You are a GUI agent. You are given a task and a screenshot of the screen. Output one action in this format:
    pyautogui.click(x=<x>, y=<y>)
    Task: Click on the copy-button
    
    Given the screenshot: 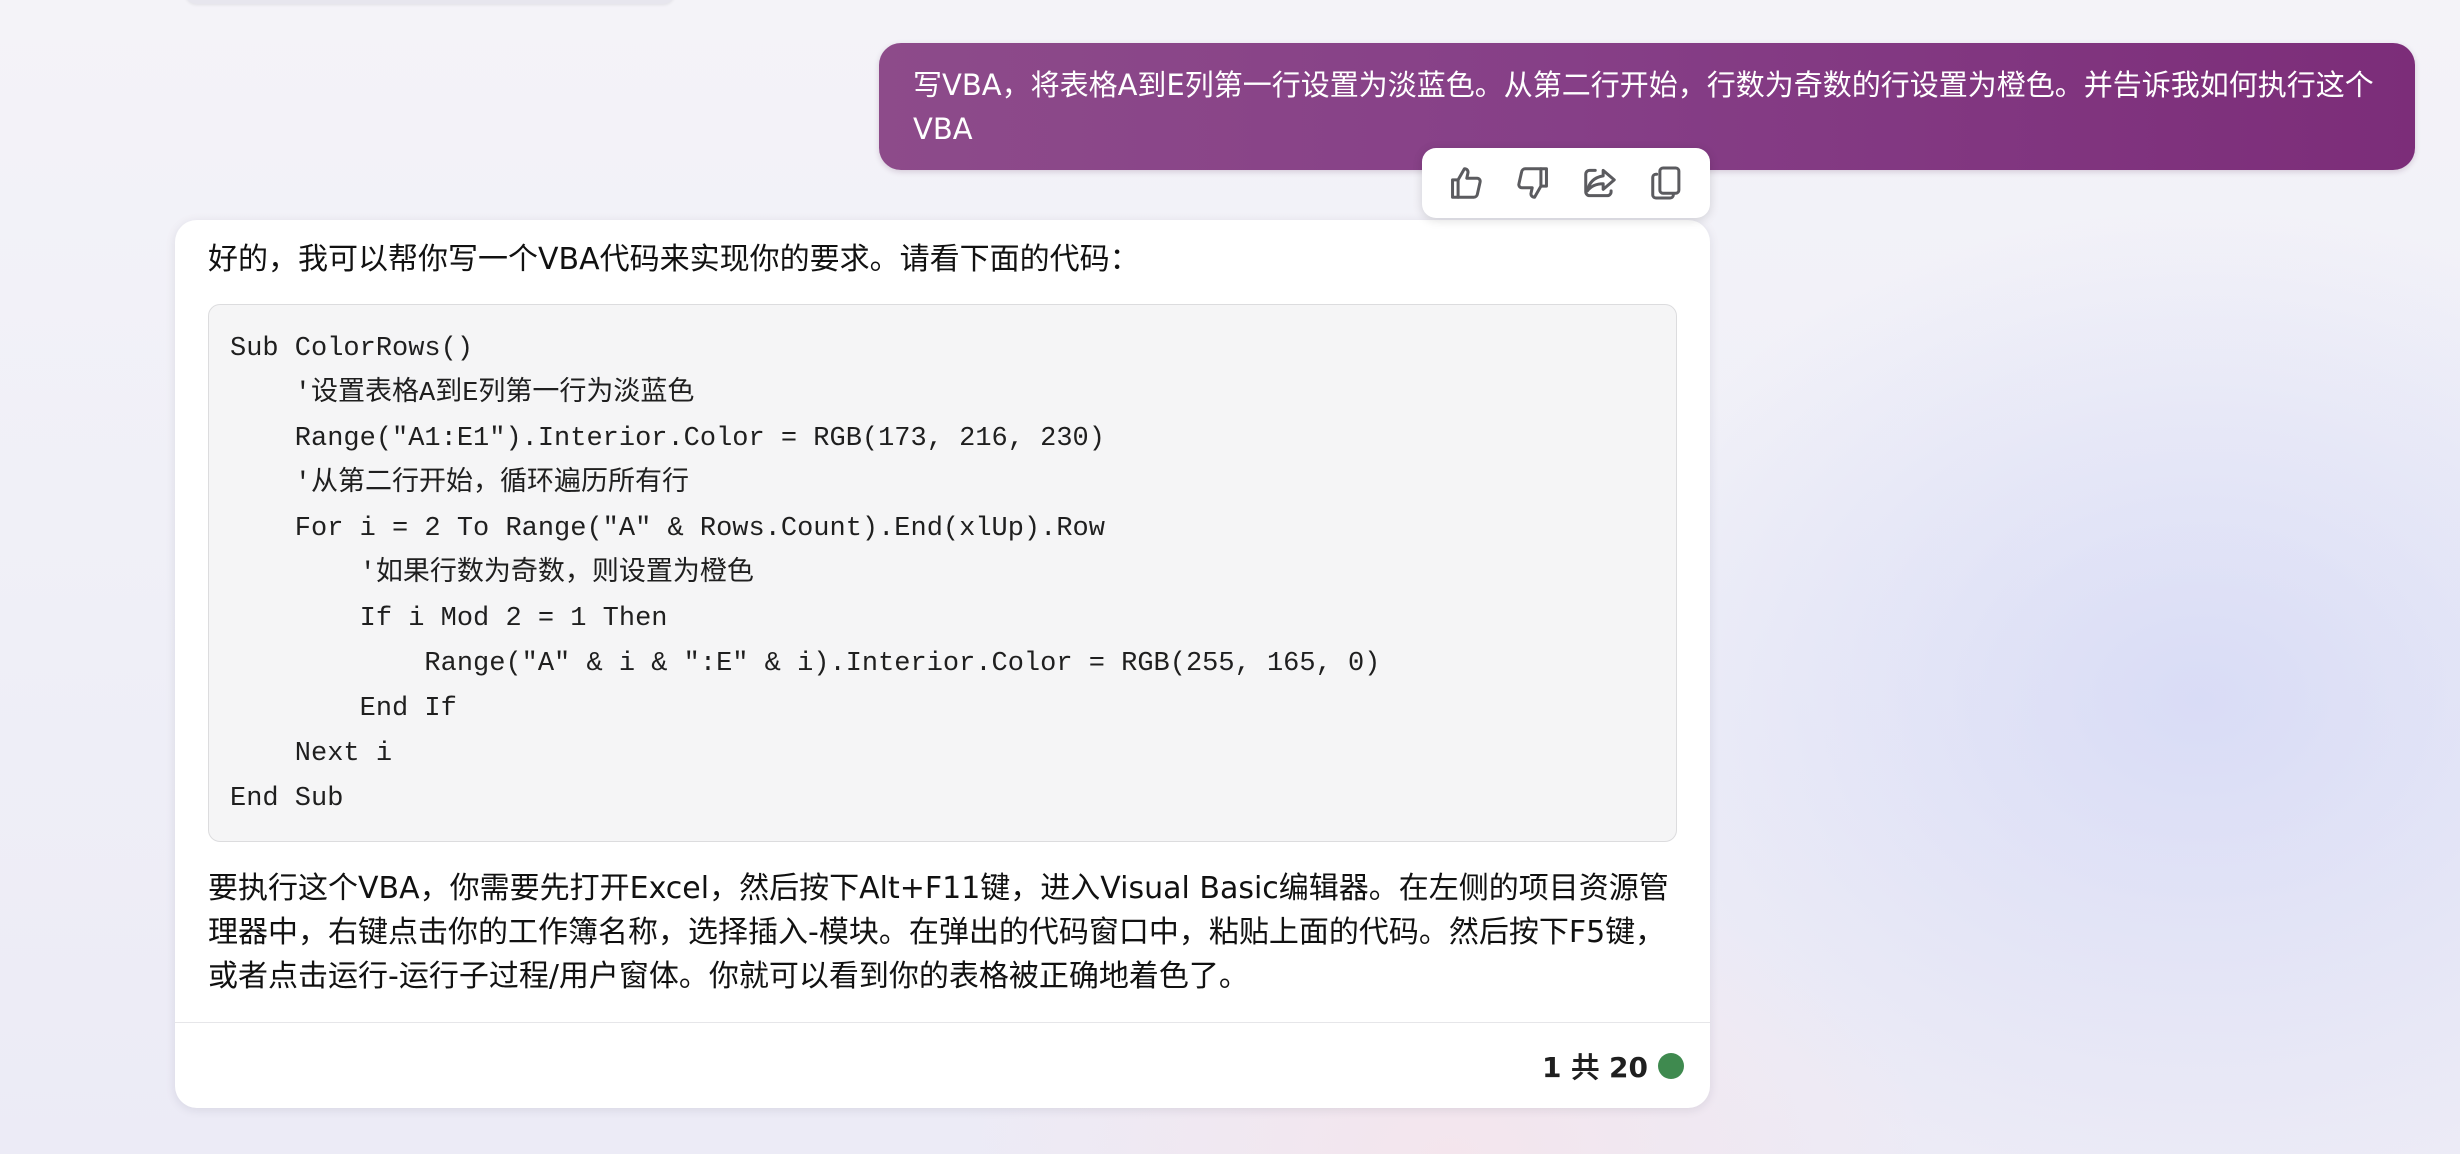 What is the action you would take?
    pyautogui.click(x=1667, y=183)
    